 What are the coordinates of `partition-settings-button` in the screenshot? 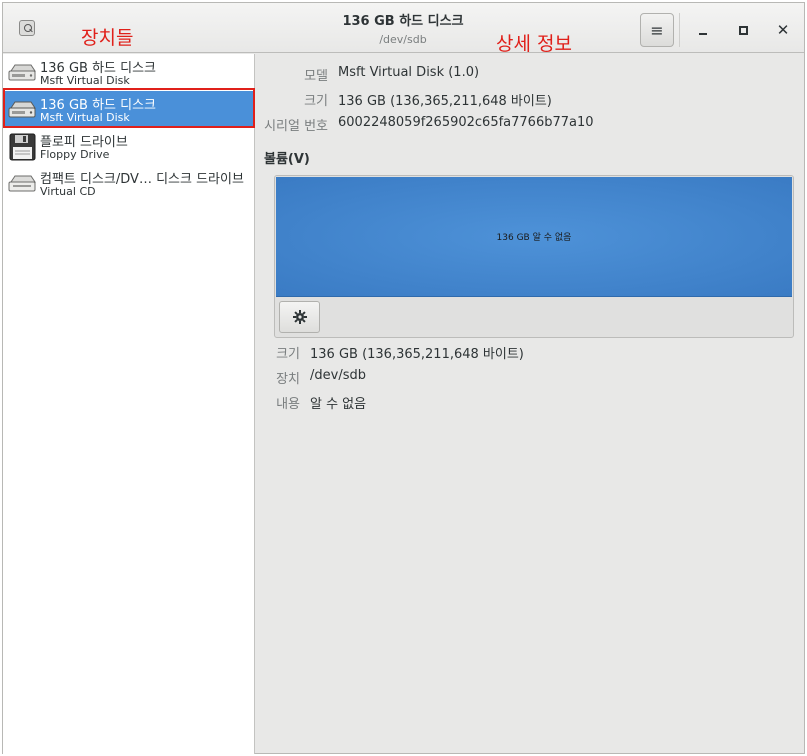 It's located at (299, 317).